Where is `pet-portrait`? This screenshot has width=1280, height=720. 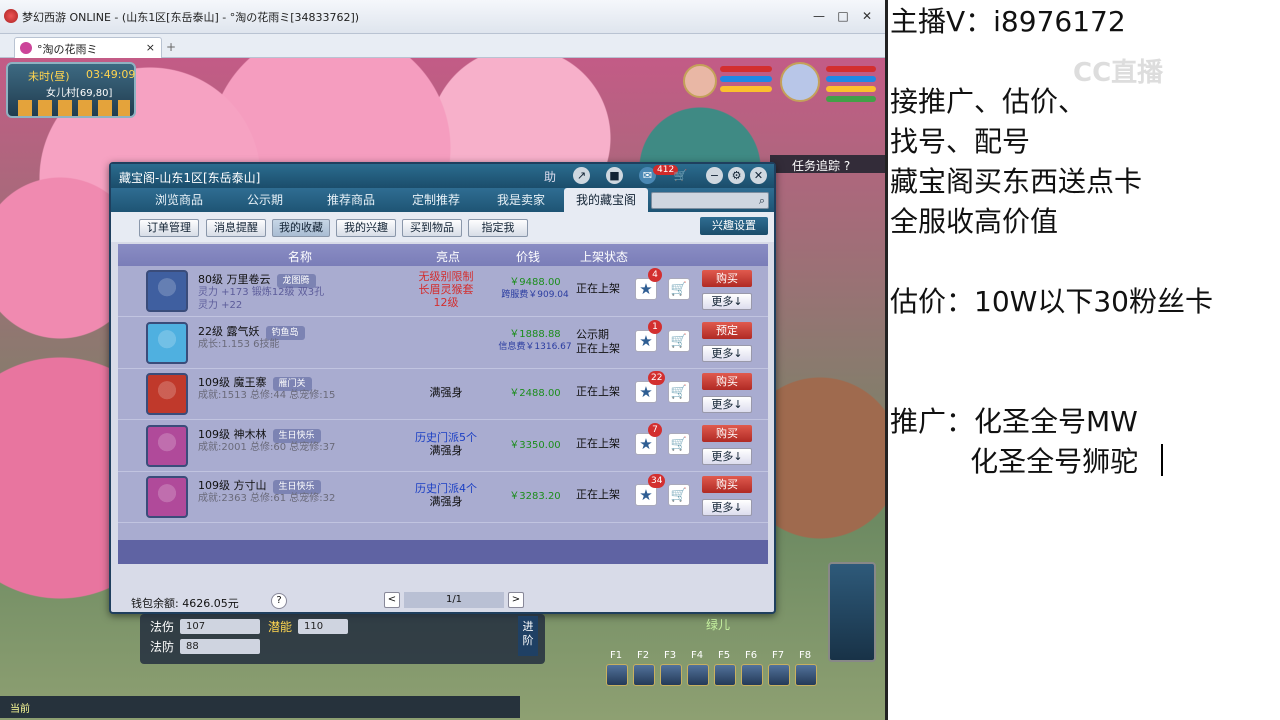 pet-portrait is located at coordinates (700, 81).